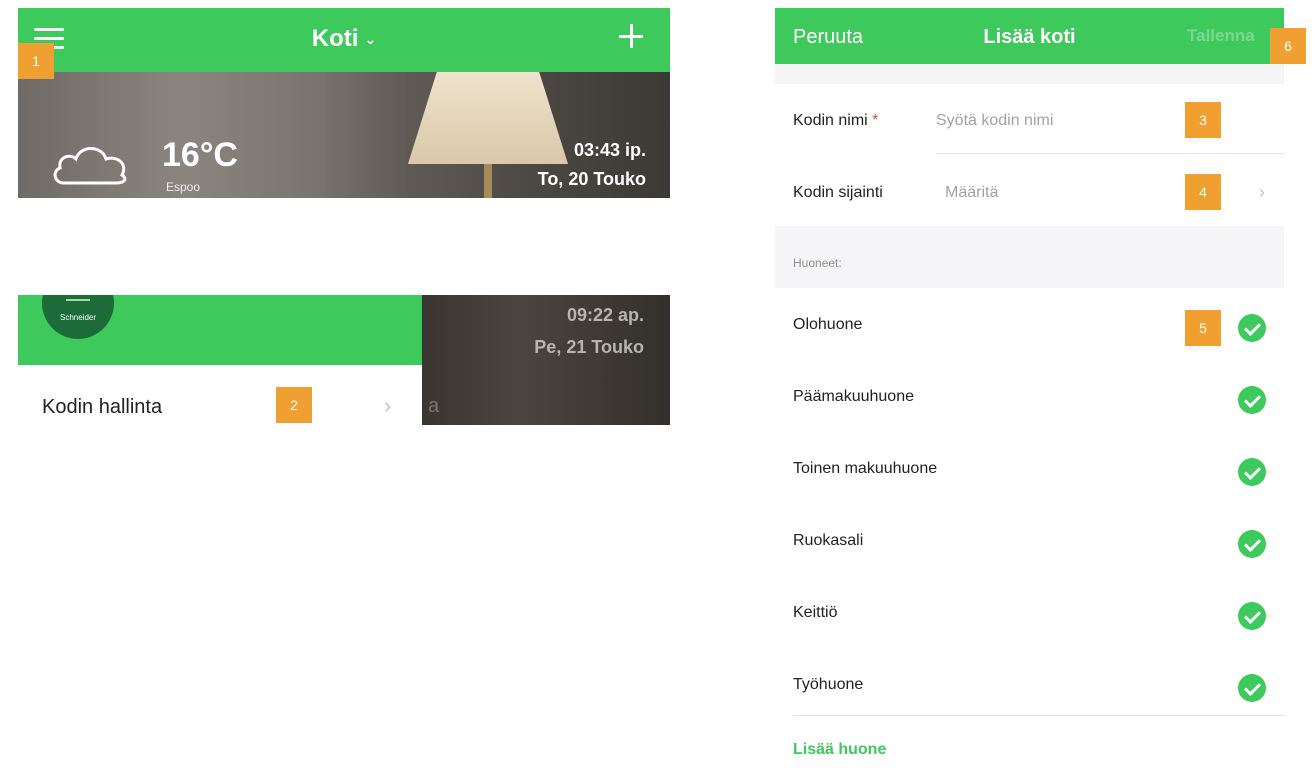 This screenshot has width=1316, height=780. I want to click on required-asterisk: *, so click(875, 120).